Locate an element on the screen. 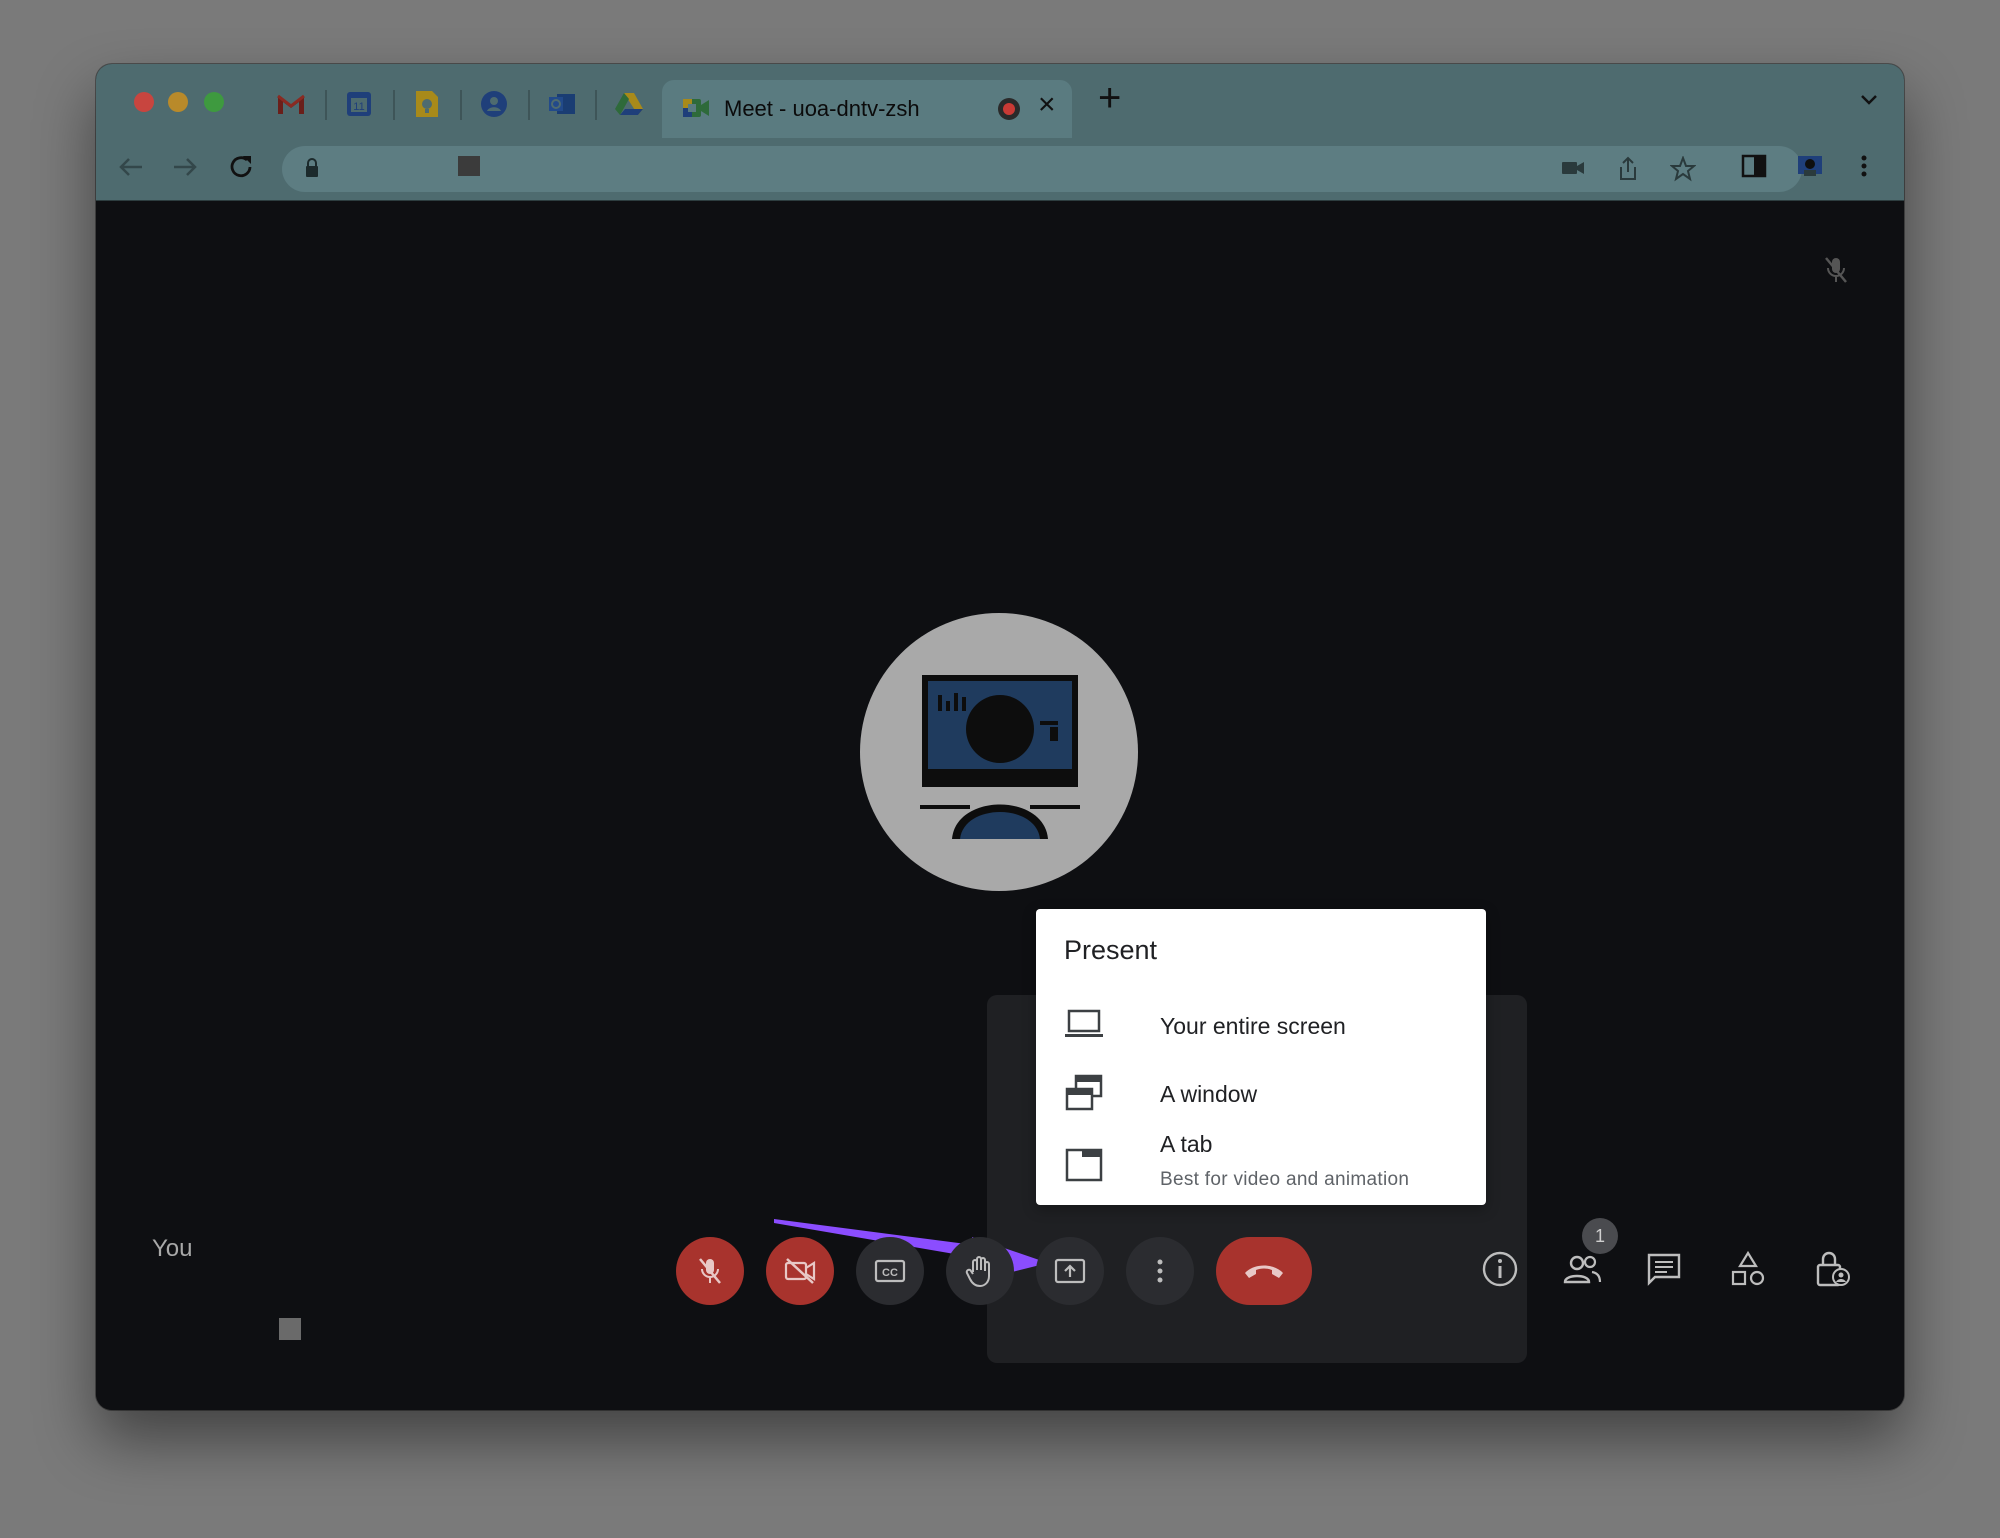 Image resolution: width=2000 pixels, height=1538 pixels. shapes-icon is located at coordinates (1748, 1269).